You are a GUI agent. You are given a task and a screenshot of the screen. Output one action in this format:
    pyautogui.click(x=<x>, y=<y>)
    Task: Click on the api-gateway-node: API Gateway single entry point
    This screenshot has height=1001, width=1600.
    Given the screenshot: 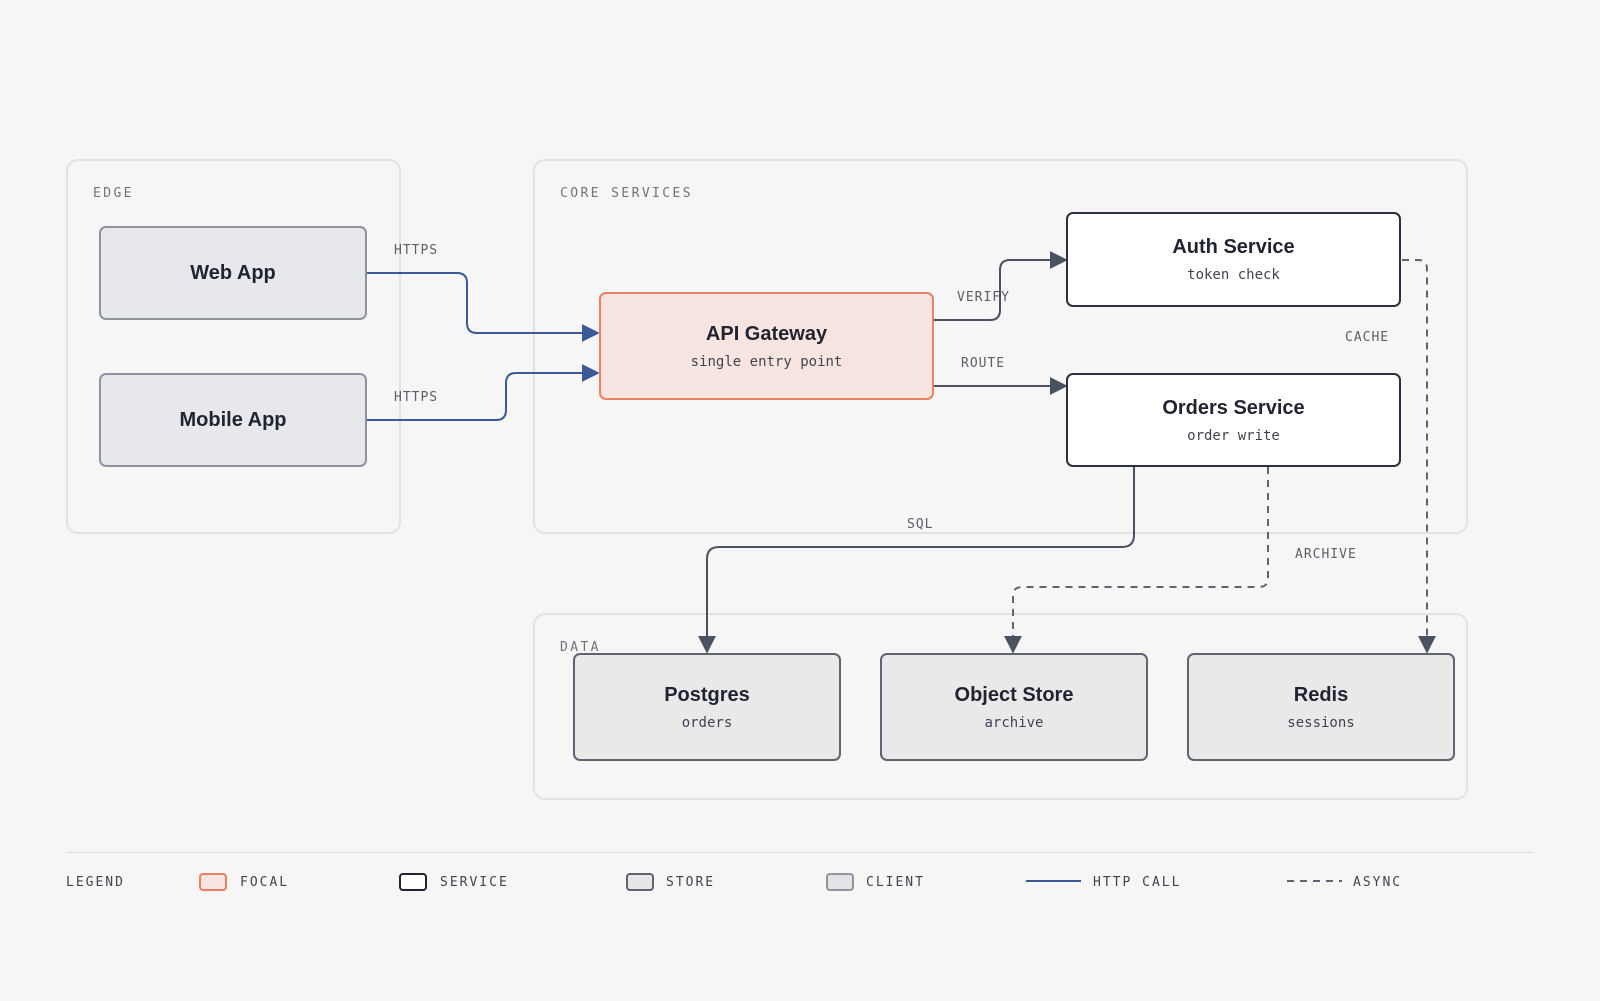 What is the action you would take?
    pyautogui.click(x=766, y=346)
    